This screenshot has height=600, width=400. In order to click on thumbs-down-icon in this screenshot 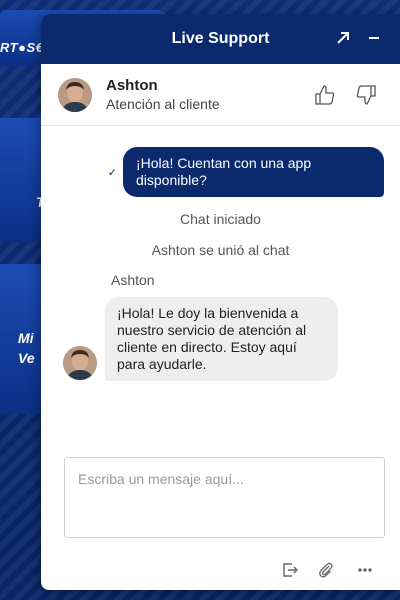, I will do `click(366, 95)`.